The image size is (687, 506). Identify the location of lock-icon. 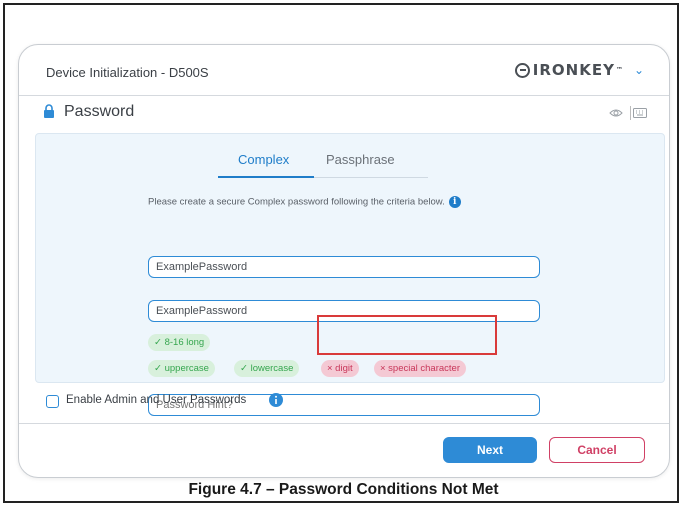
(49, 111).